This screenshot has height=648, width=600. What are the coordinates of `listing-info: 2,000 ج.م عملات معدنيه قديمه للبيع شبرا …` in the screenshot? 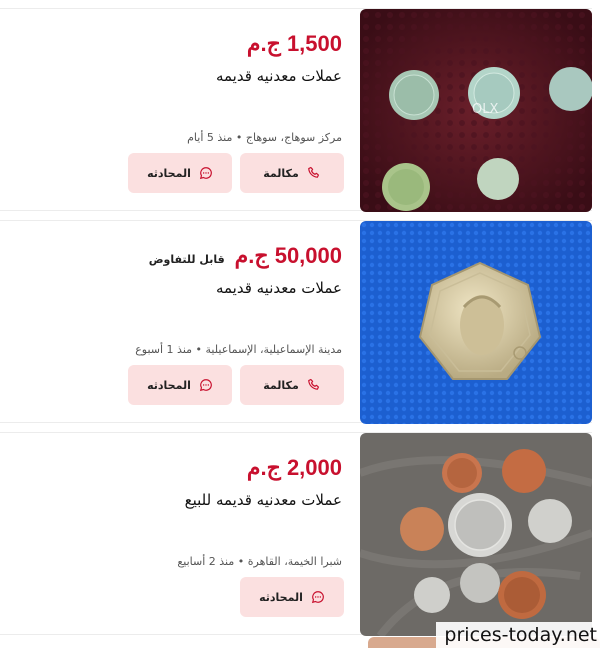 It's located at (235, 534).